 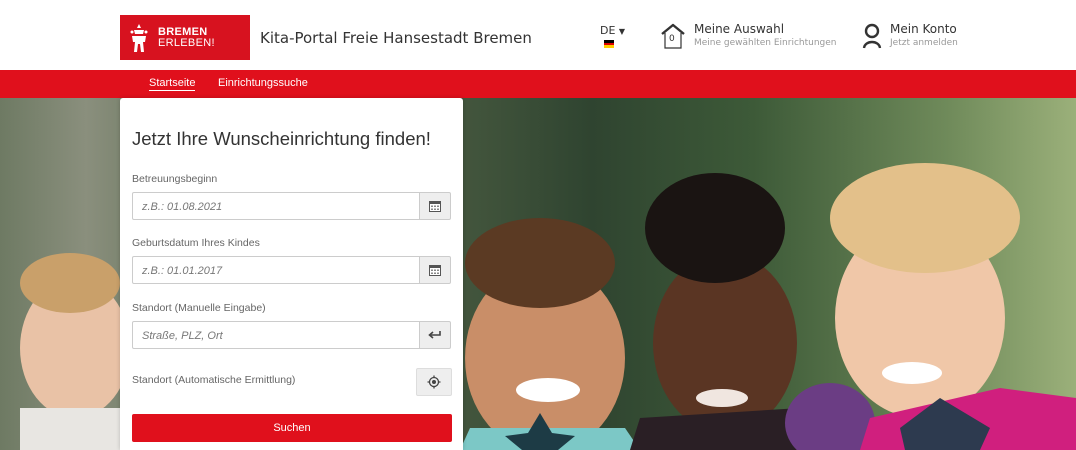 What do you see at coordinates (172, 84) in the screenshot?
I see `nav-startseite: Startseite` at bounding box center [172, 84].